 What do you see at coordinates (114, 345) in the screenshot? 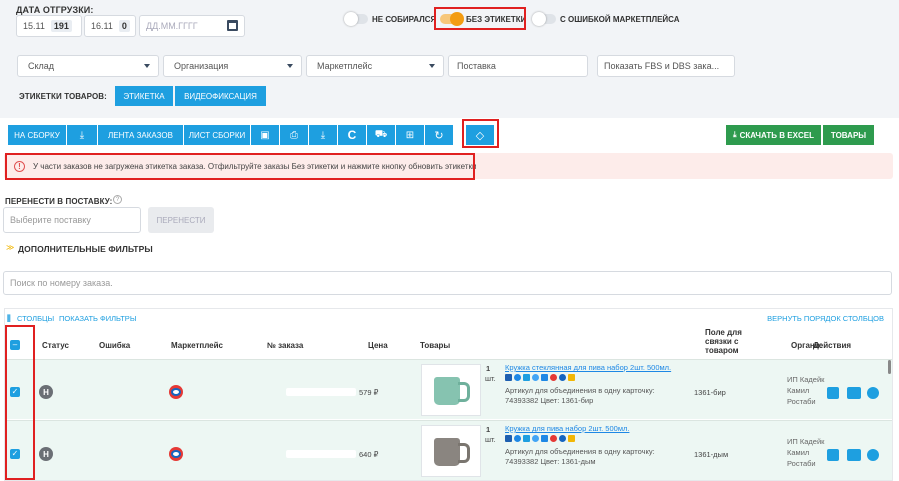
I see `col-error: Ошибка` at bounding box center [114, 345].